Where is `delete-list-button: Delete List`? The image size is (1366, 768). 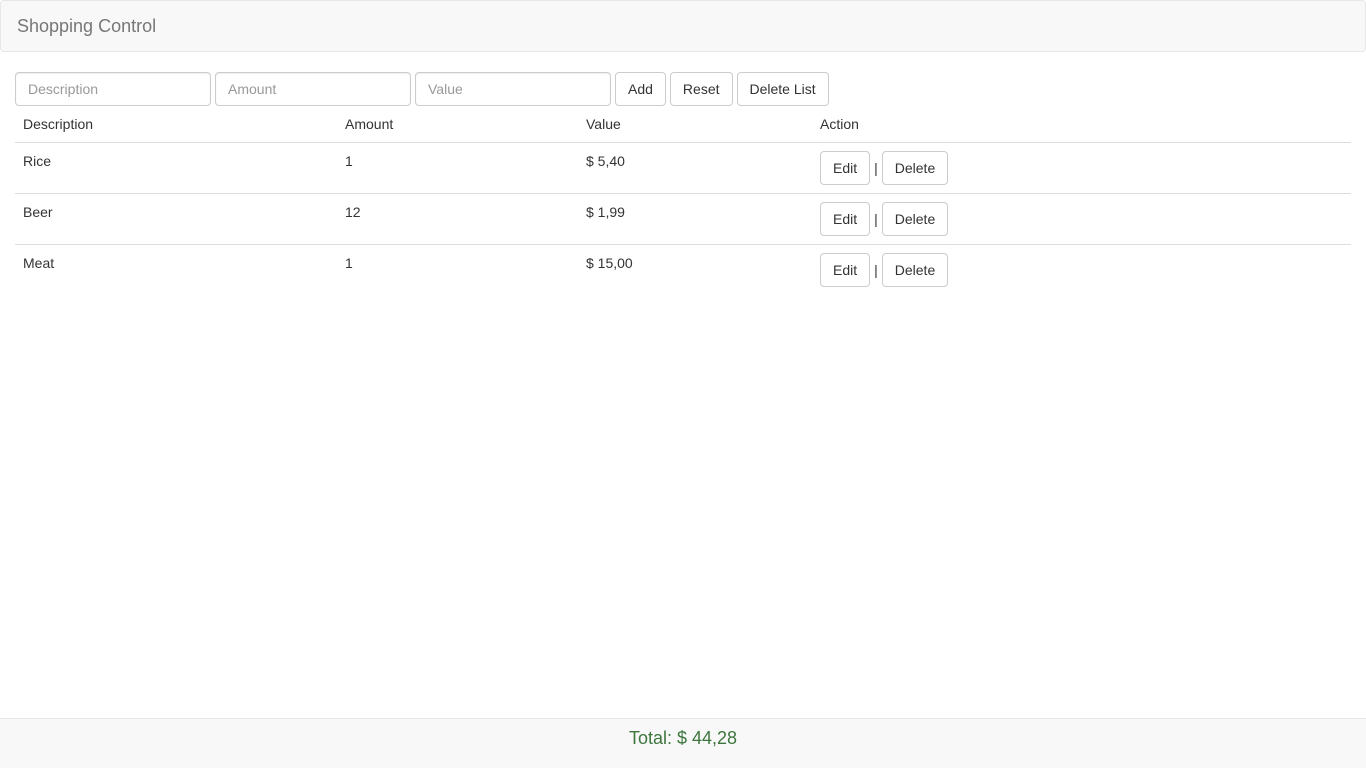
delete-list-button: Delete List is located at coordinates (782, 89).